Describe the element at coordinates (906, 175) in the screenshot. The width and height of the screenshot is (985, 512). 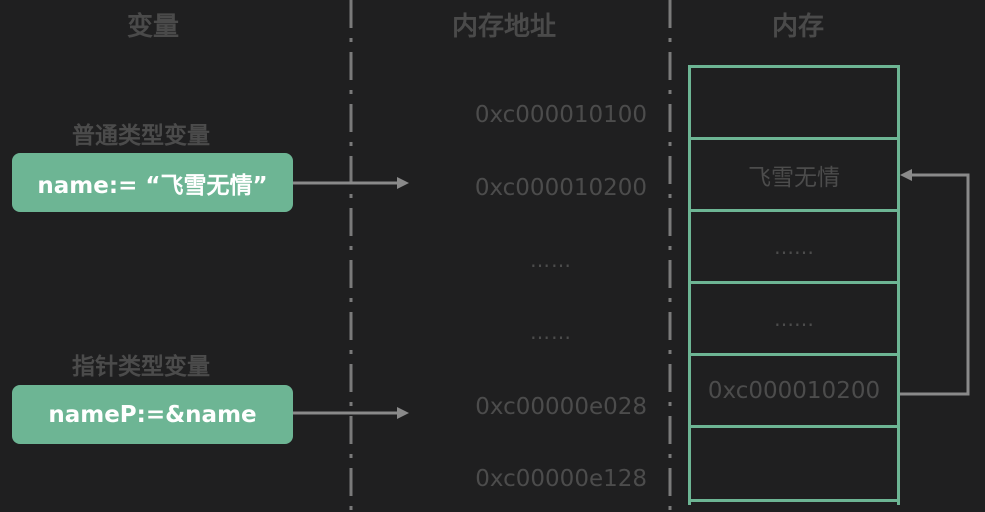
I see `arrowhead-left-icon` at that location.